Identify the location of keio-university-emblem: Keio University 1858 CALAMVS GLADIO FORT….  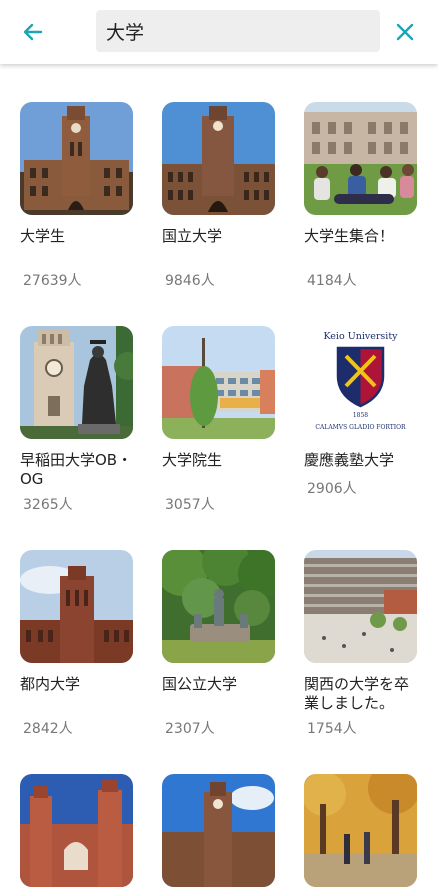
(360, 382).